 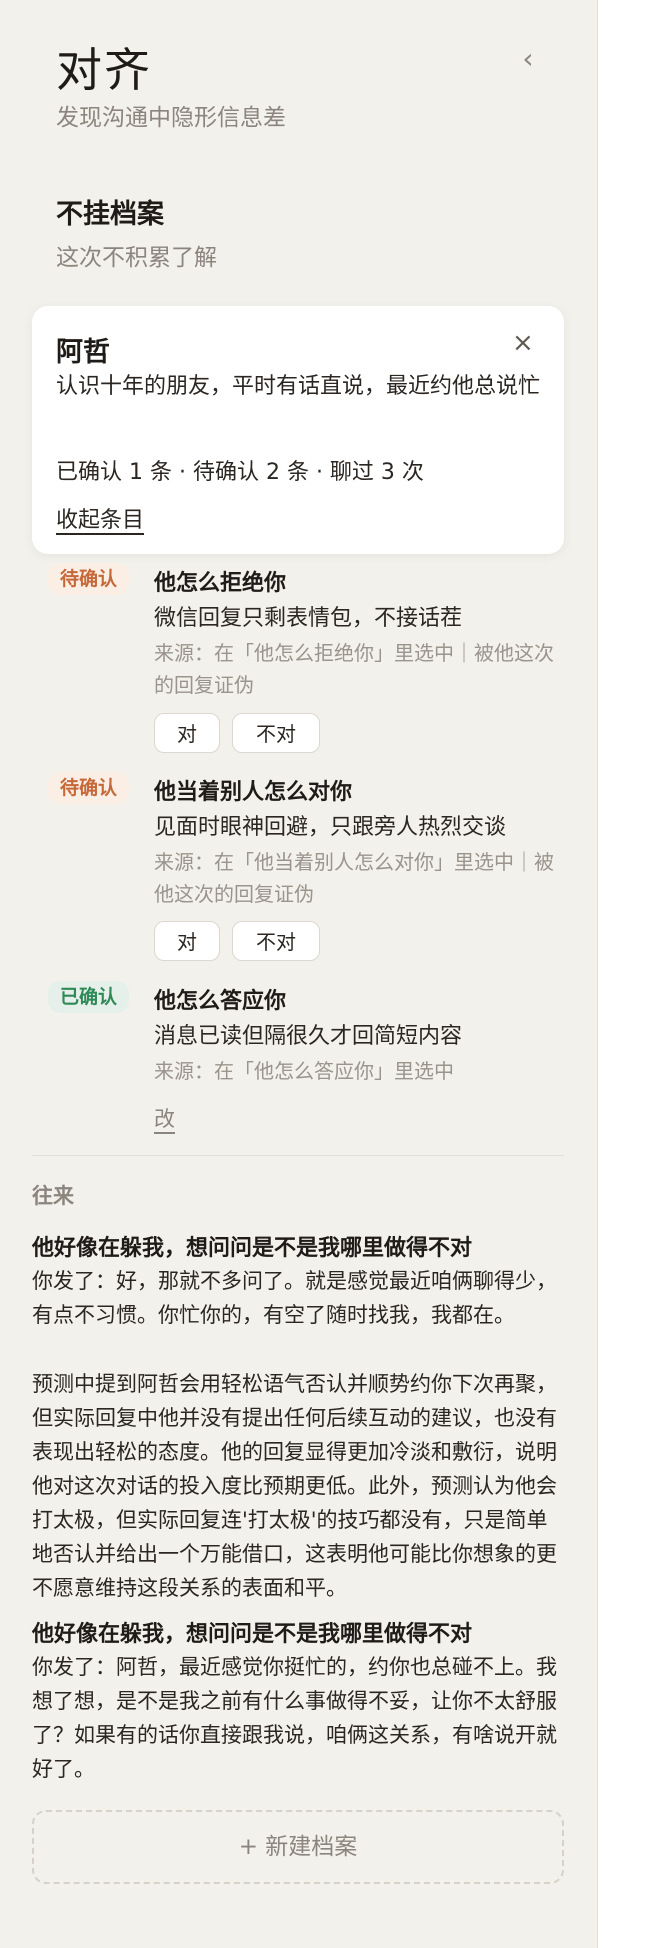 I want to click on item-title: 他当着别人怎么对你, so click(x=253, y=792).